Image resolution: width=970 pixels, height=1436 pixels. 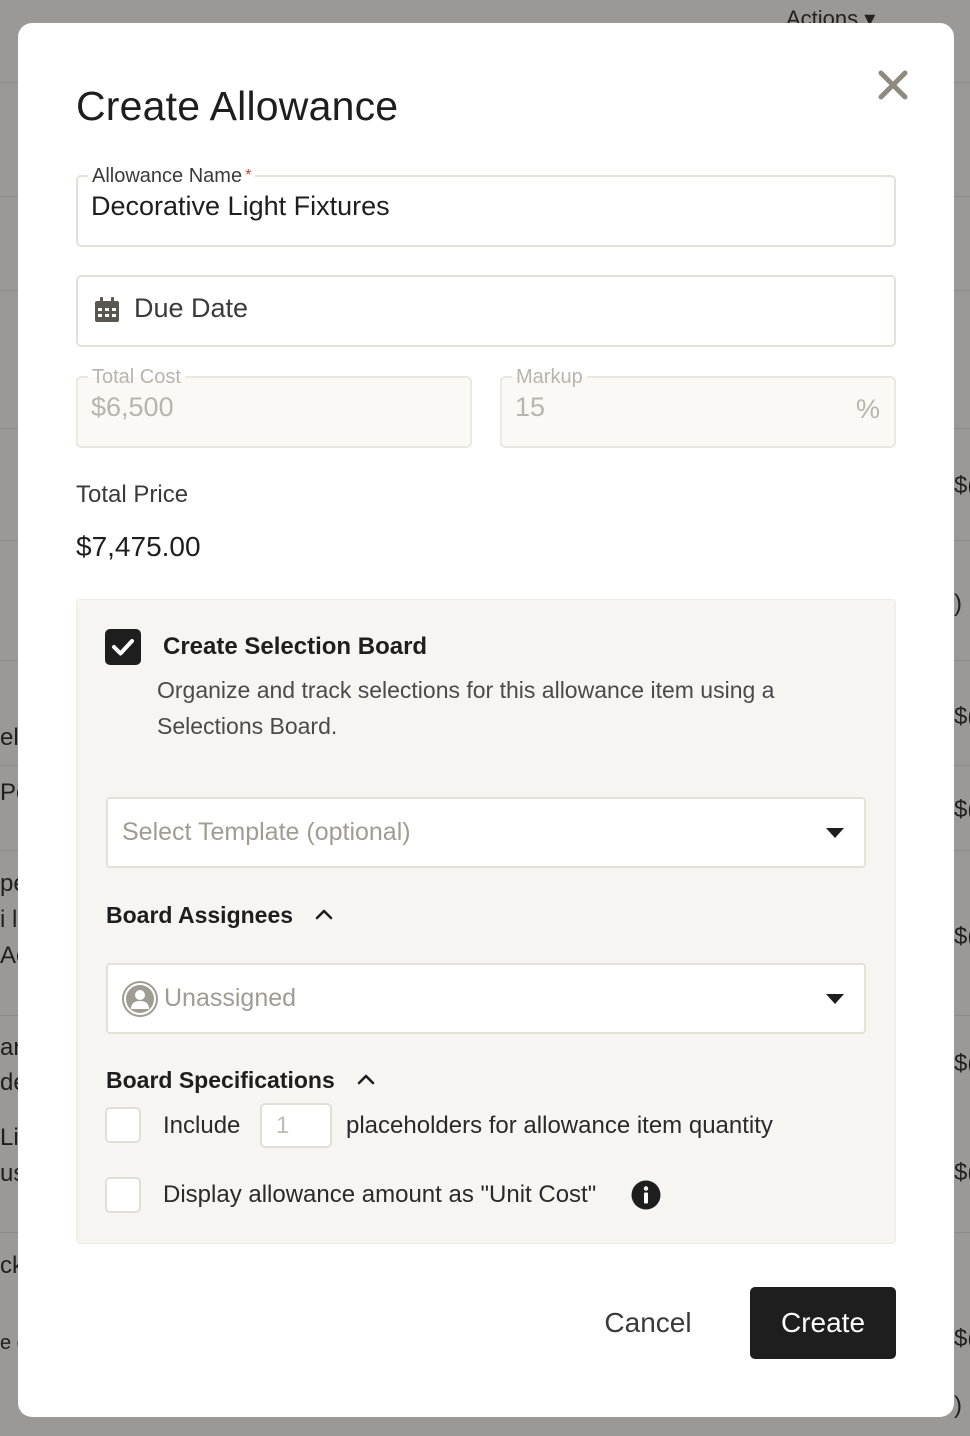 What do you see at coordinates (296, 1125) in the screenshot?
I see `placeholder-quantity-input: 1` at bounding box center [296, 1125].